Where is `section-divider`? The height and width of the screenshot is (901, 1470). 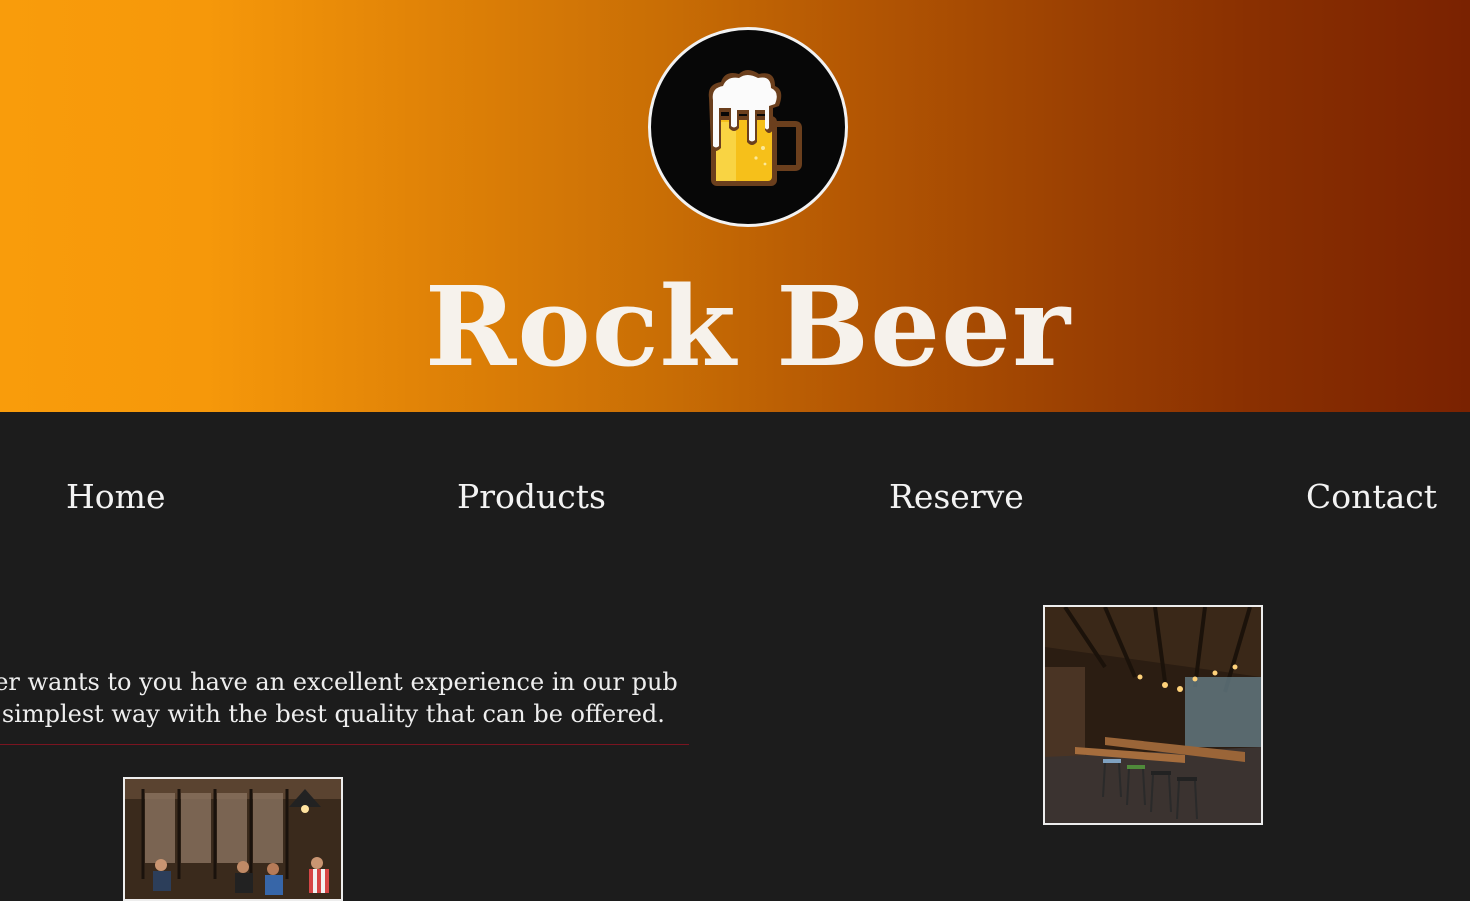
section-divider is located at coordinates (344, 744).